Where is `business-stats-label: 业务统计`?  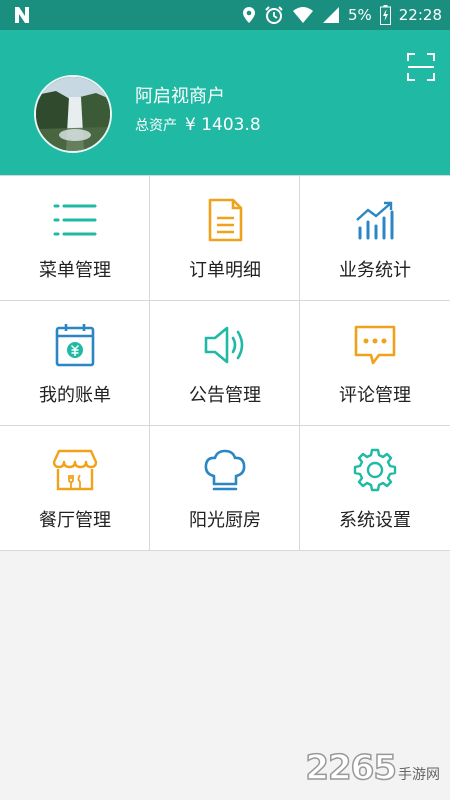
business-stats-label: 业务统计 is located at coordinates (375, 270).